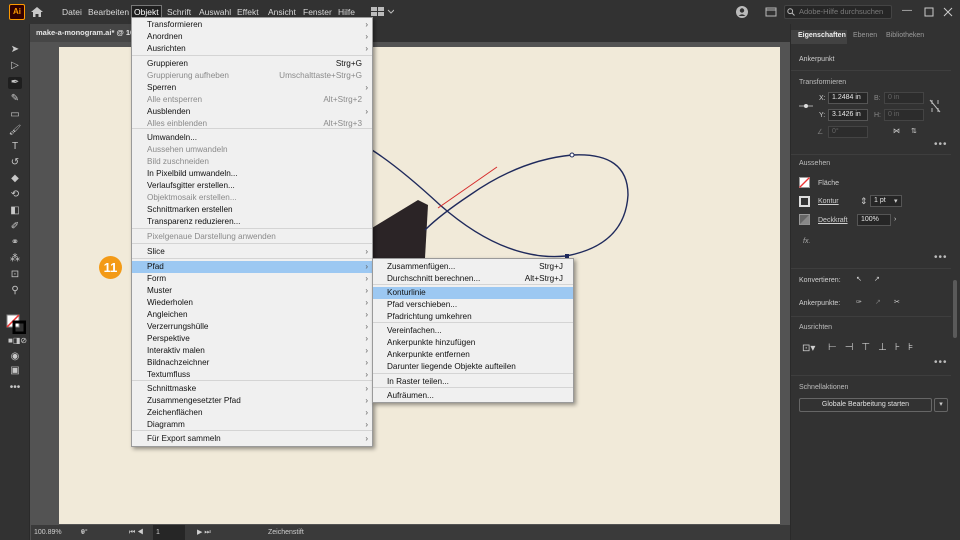  Describe the element at coordinates (252, 375) in the screenshot. I see `menu-item-textumfluss: Textumfluss ›` at that location.